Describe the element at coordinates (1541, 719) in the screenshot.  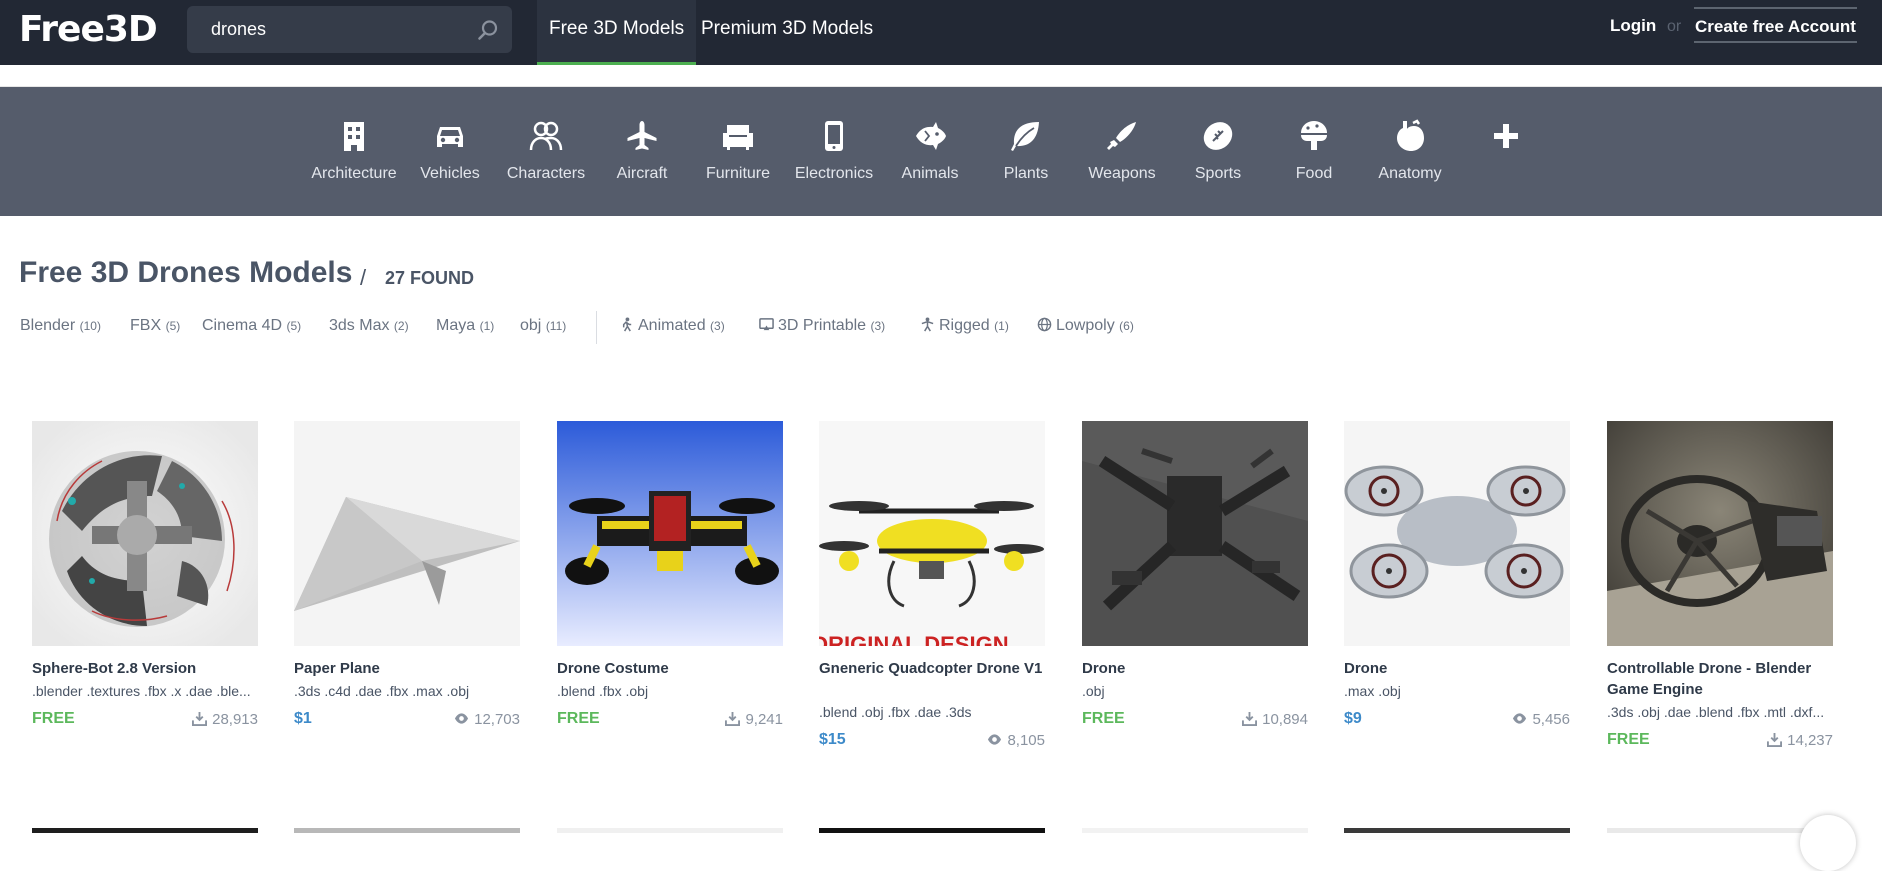
I see `model-views: 5,456` at that location.